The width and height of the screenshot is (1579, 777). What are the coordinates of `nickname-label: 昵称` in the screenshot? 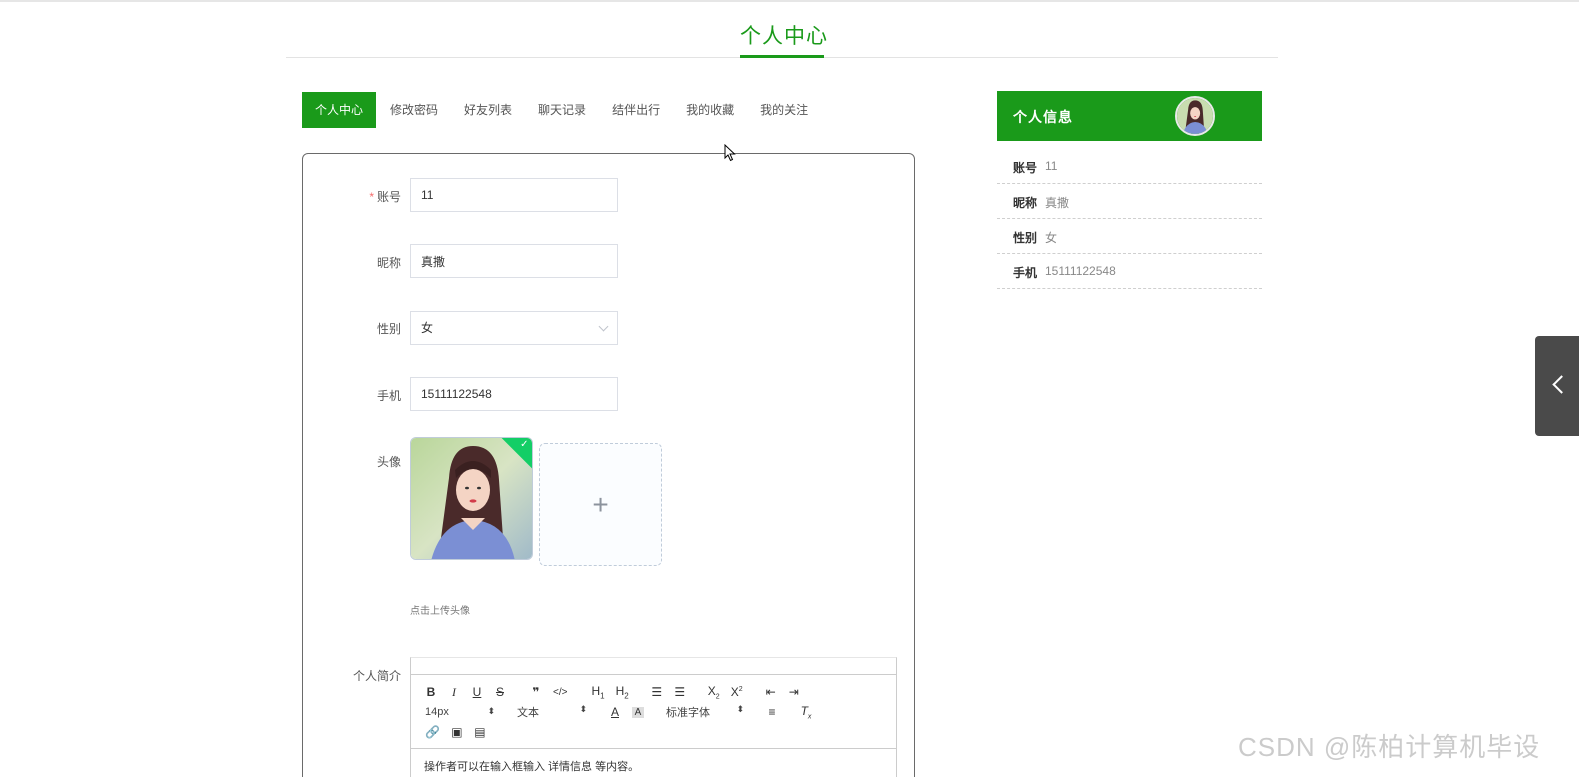 It's located at (388, 263).